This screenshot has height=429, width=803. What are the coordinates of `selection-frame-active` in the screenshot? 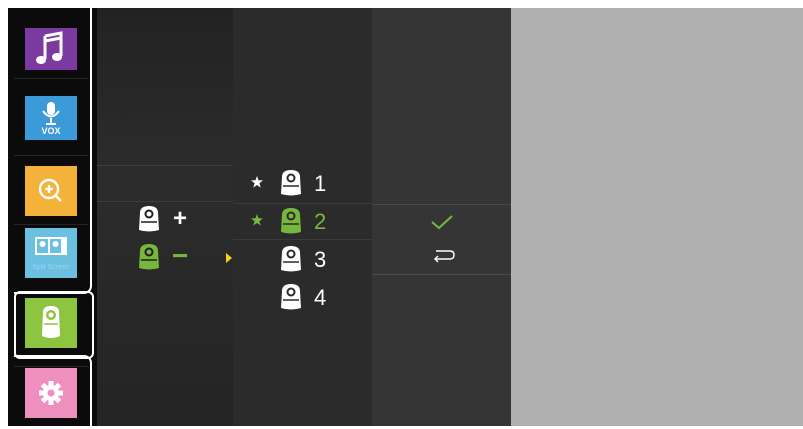 It's located at (54, 325).